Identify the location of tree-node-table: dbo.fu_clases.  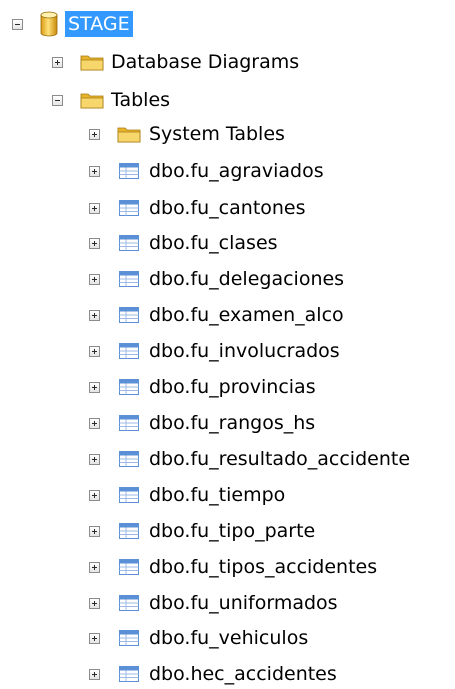
(185, 243).